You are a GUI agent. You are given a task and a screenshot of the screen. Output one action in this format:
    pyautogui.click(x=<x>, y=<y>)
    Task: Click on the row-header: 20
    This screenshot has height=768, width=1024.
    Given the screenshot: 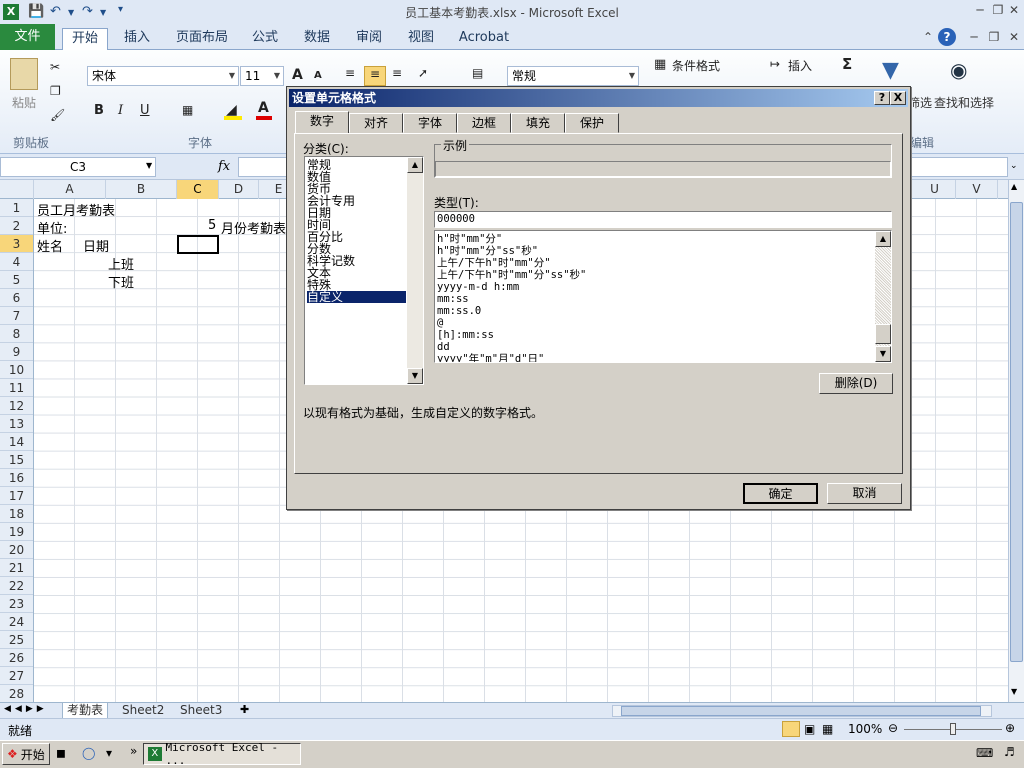 What is the action you would take?
    pyautogui.click(x=16, y=550)
    